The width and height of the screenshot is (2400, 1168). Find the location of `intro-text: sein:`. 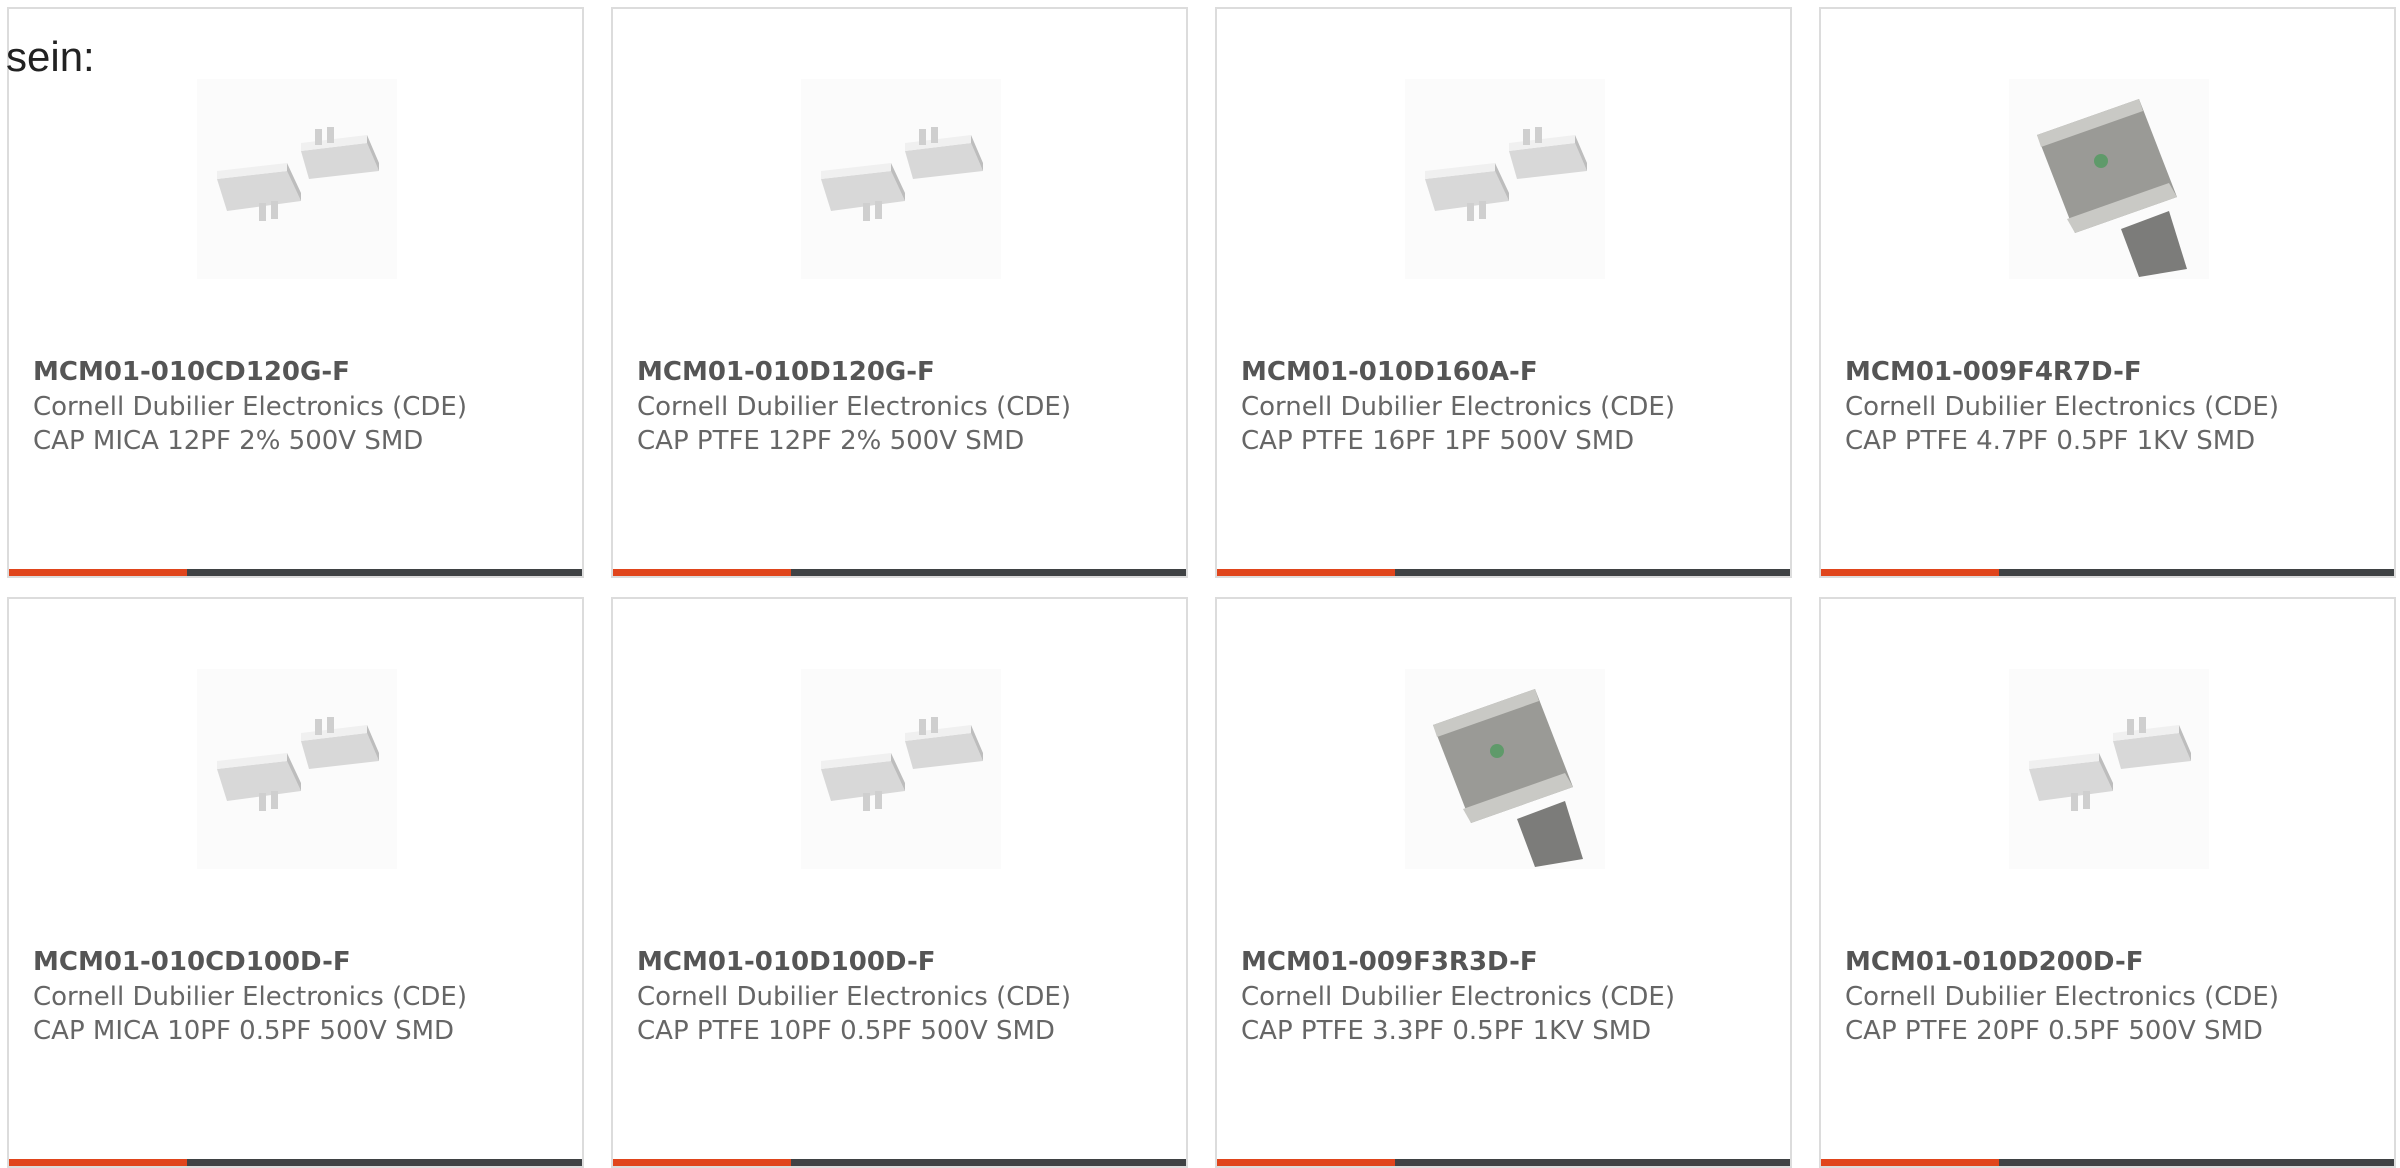

intro-text: sein: is located at coordinates (50, 56).